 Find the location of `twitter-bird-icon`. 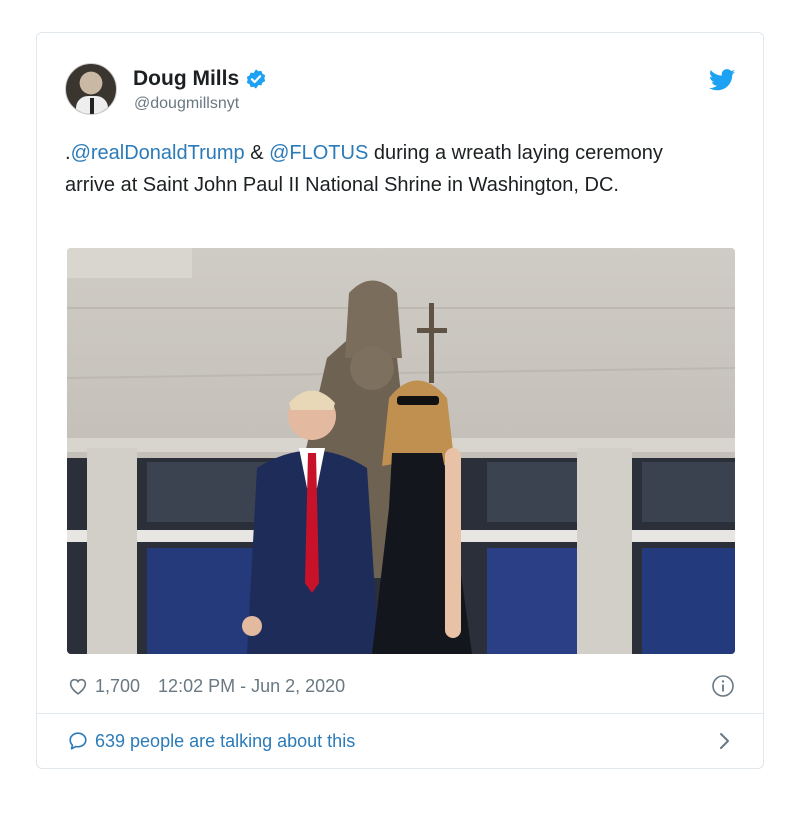

twitter-bird-icon is located at coordinates (722, 80).